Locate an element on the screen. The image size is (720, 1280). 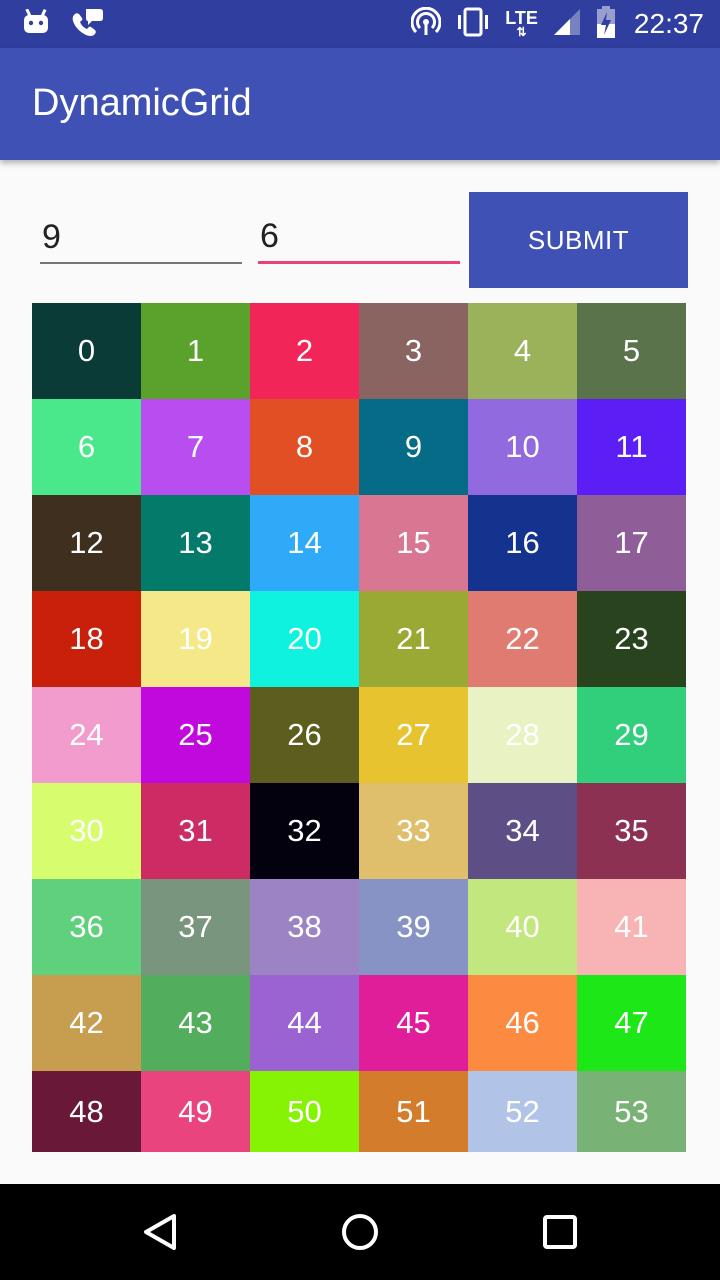
grid-cell: 52 is located at coordinates (522, 1111).